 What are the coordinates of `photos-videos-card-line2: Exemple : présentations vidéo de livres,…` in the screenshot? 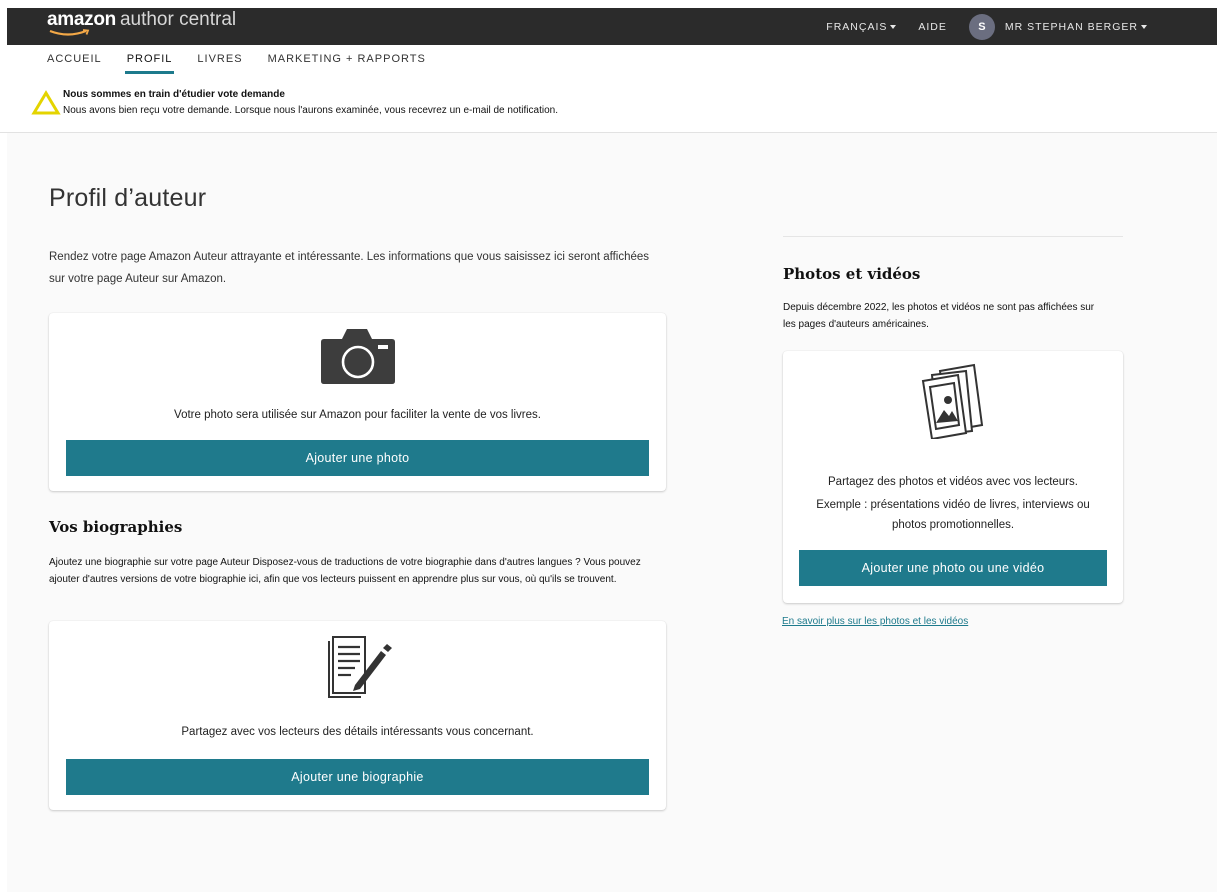 It's located at (953, 505).